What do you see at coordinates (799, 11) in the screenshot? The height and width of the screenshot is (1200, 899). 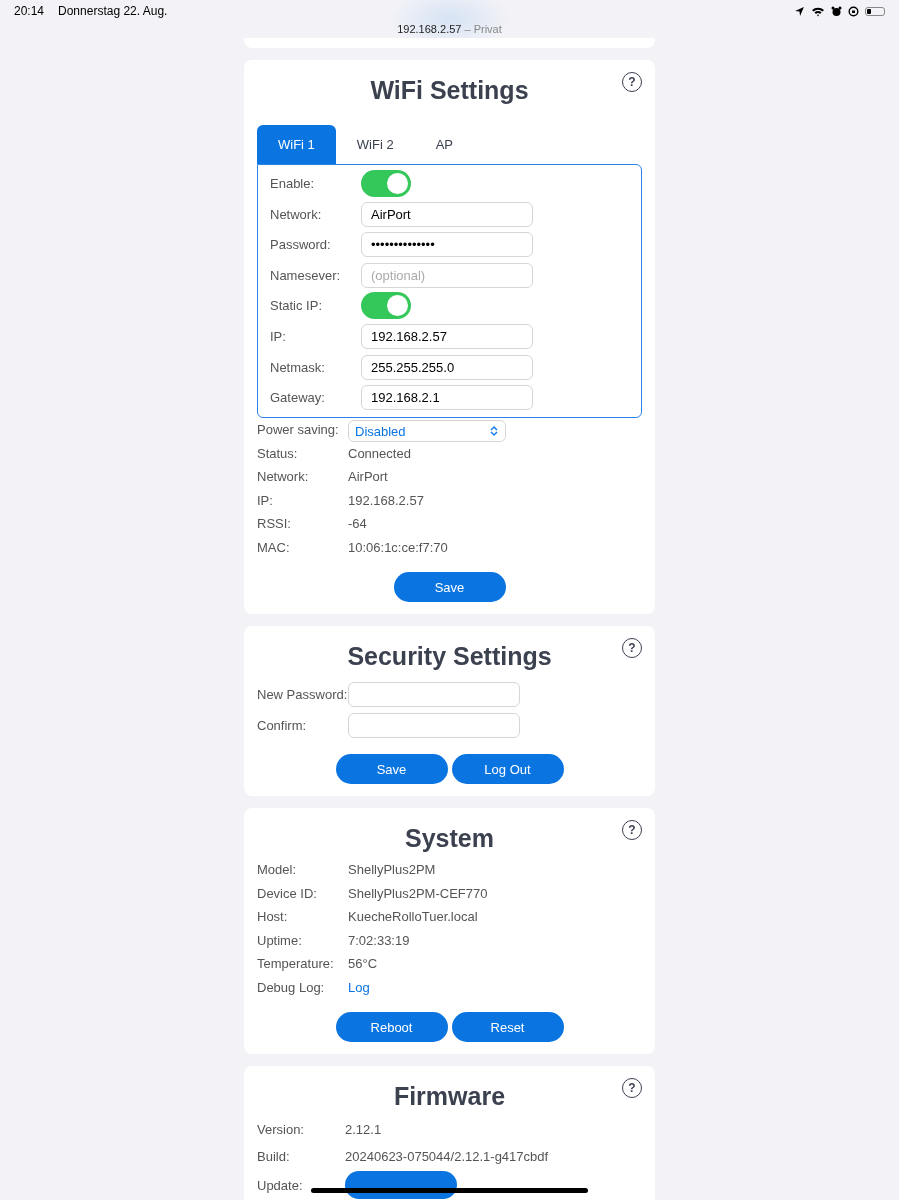 I see `location-icon` at bounding box center [799, 11].